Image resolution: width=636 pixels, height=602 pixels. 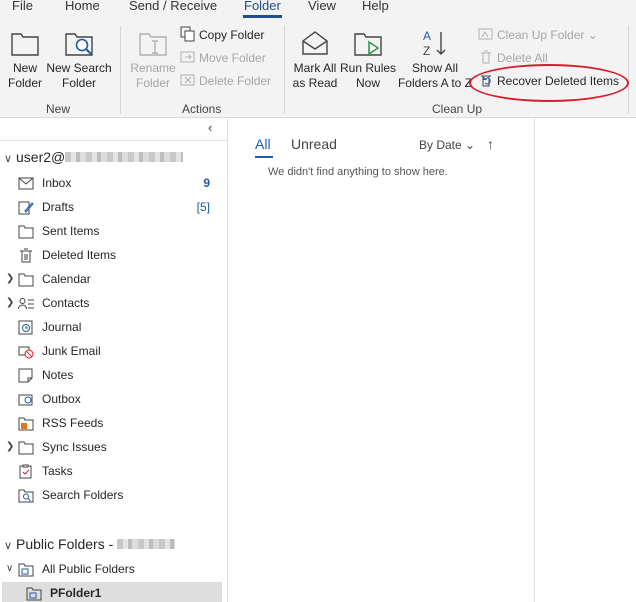 I want to click on delete-folder-icon, so click(x=187, y=80).